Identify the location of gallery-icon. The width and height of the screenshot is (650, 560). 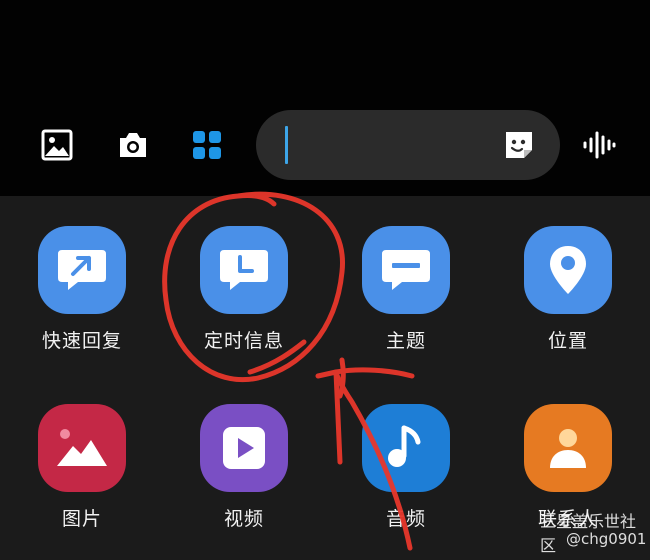
(57, 145).